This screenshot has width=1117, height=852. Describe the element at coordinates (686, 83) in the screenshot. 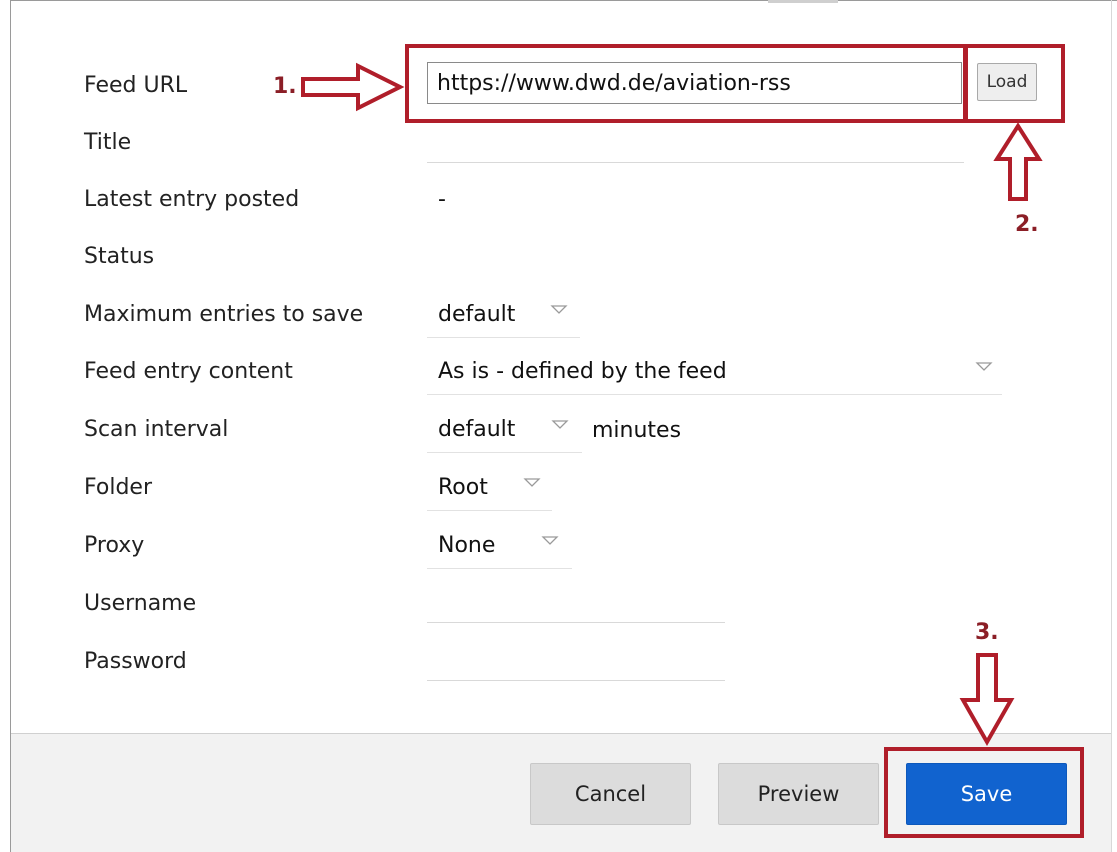

I see `annotation-box-url` at that location.